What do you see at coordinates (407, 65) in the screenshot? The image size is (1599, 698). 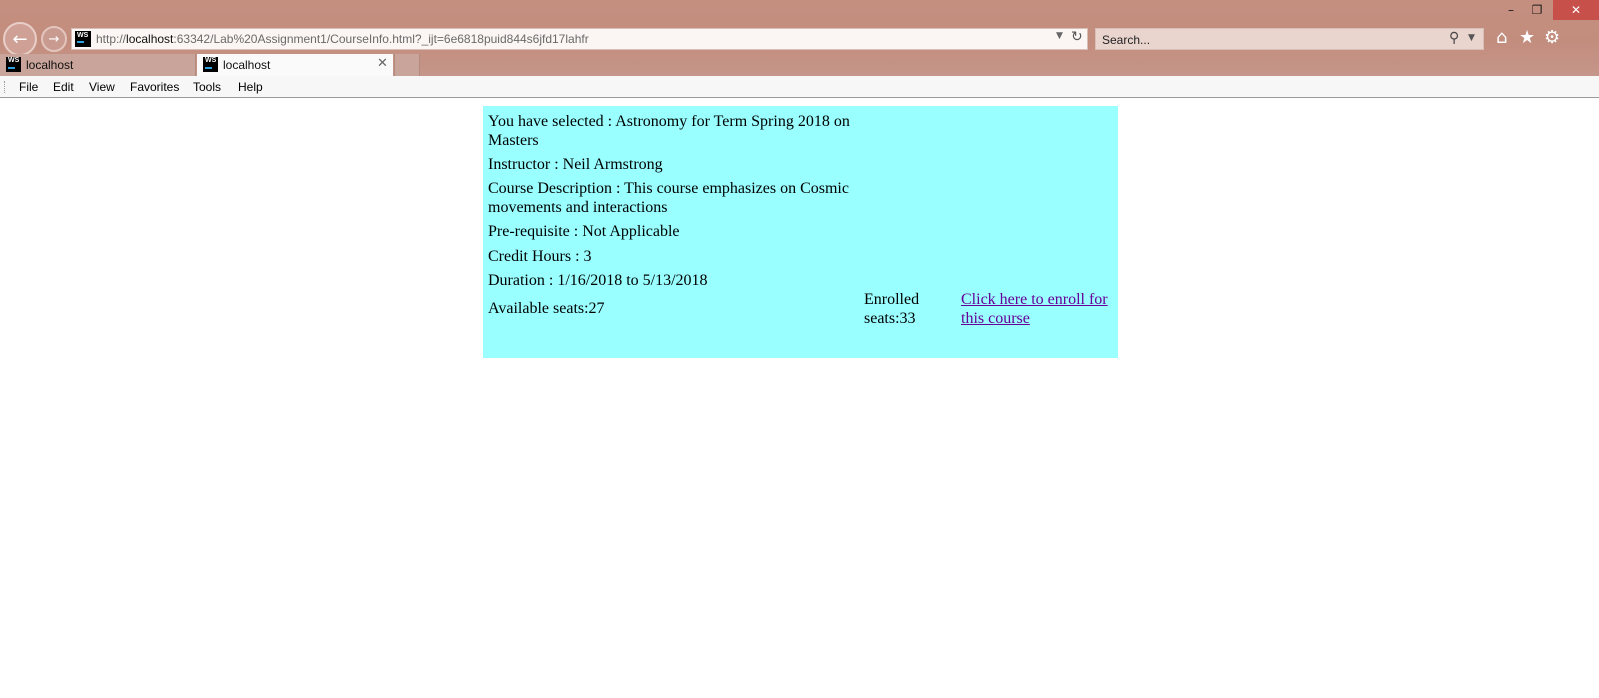 I see `new-tab-button` at bounding box center [407, 65].